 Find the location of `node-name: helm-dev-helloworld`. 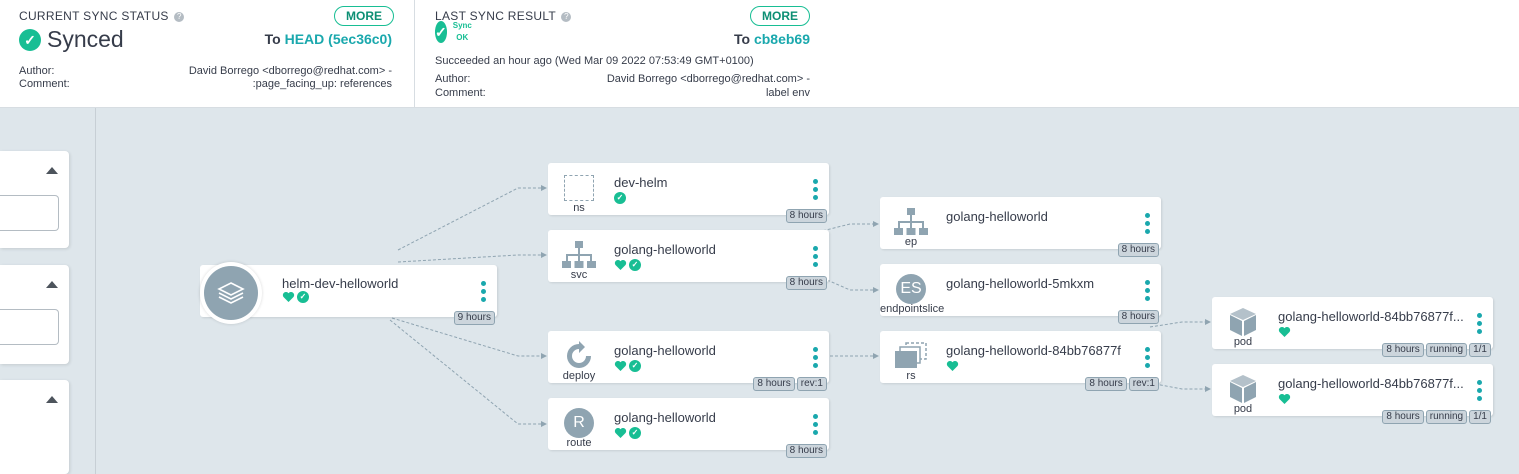

node-name: helm-dev-helloworld is located at coordinates (340, 283).